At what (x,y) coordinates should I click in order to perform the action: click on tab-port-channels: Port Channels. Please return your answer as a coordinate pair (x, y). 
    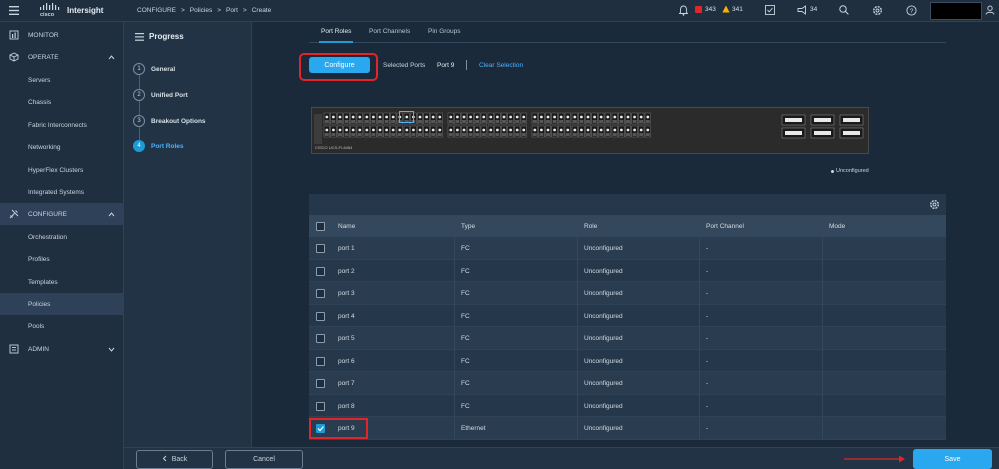
    Looking at the image, I should click on (389, 31).